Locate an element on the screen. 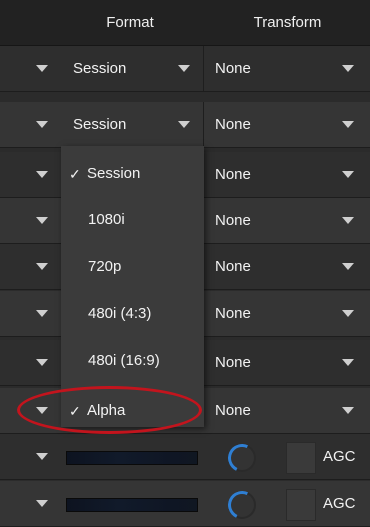 This screenshot has height=527, width=370. dropdown-option-session: ✓ Session is located at coordinates (132, 174).